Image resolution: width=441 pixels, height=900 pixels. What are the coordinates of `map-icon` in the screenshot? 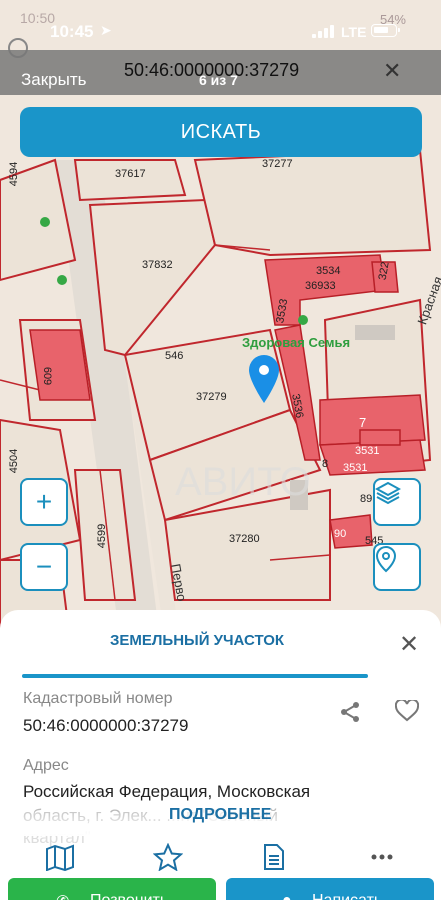 It's located at (60, 857).